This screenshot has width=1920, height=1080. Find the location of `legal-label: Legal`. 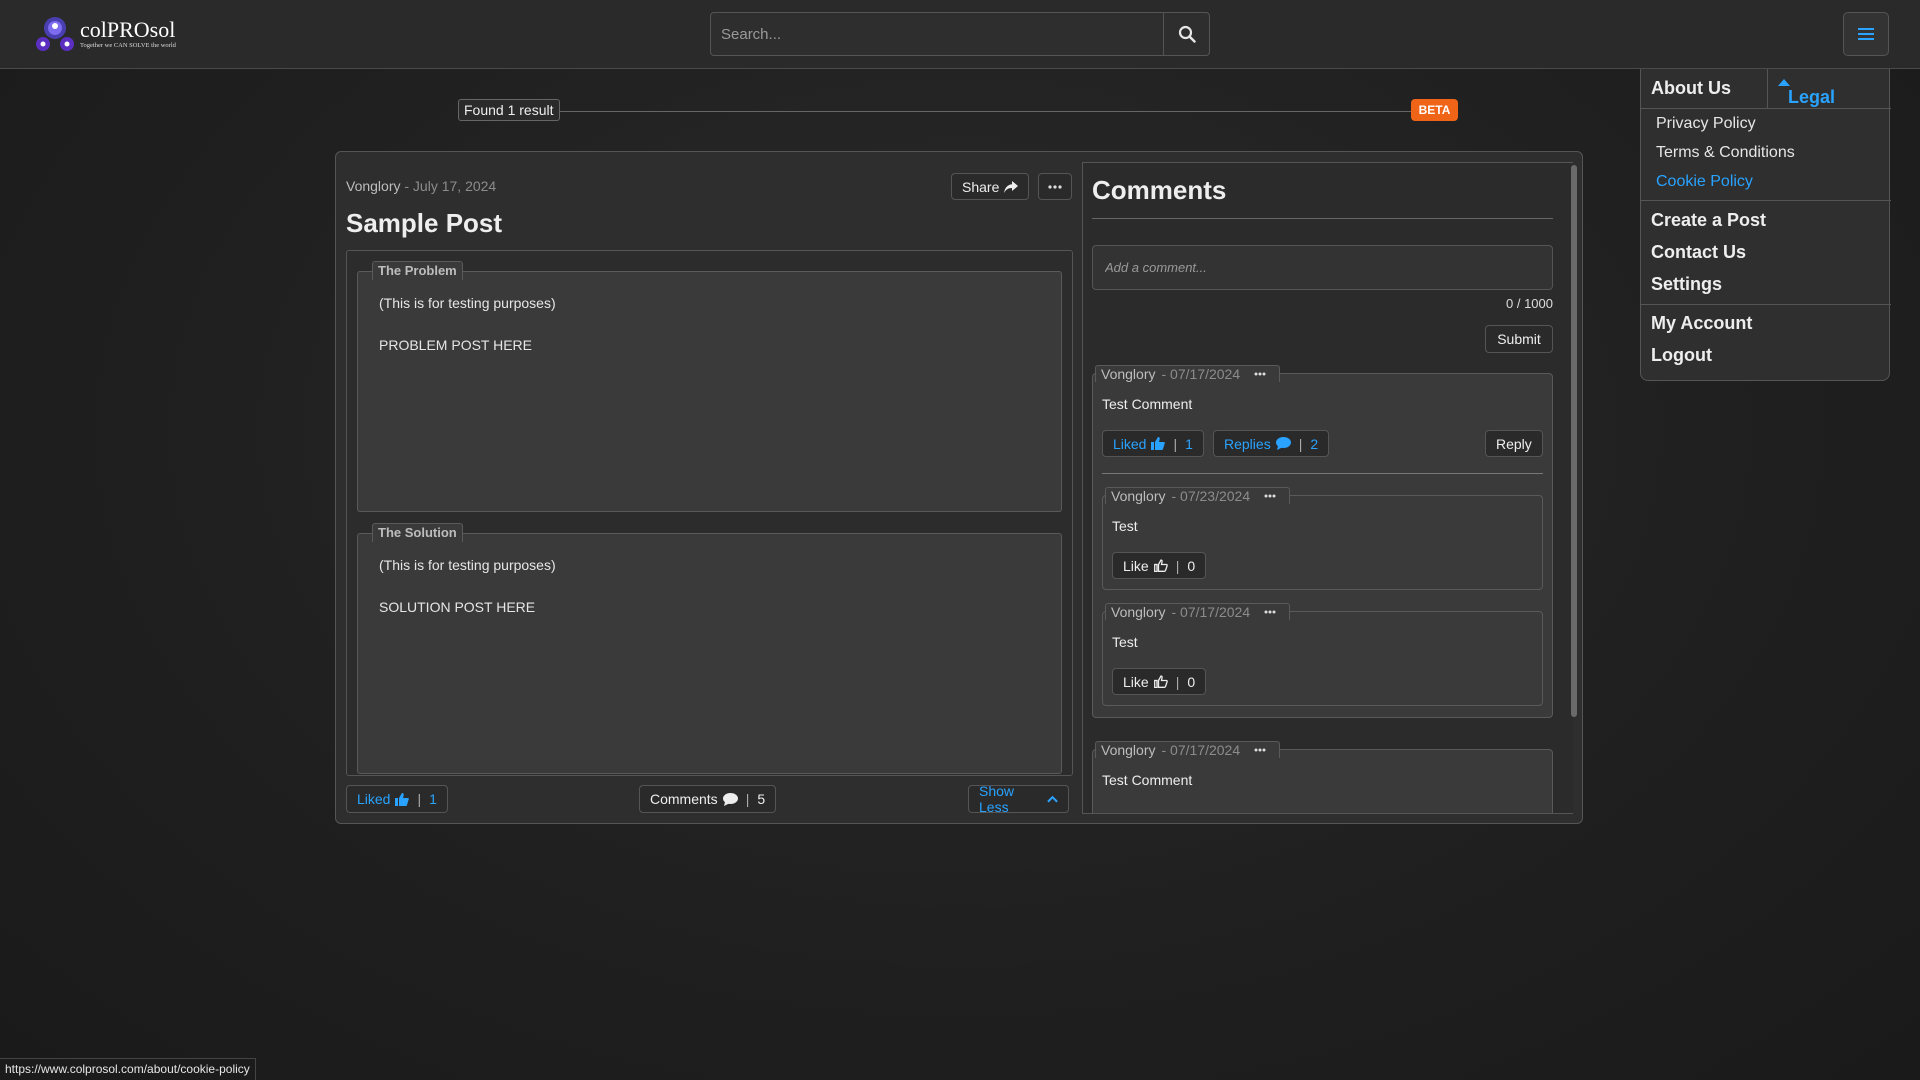

legal-label: Legal is located at coordinates (1812, 97).